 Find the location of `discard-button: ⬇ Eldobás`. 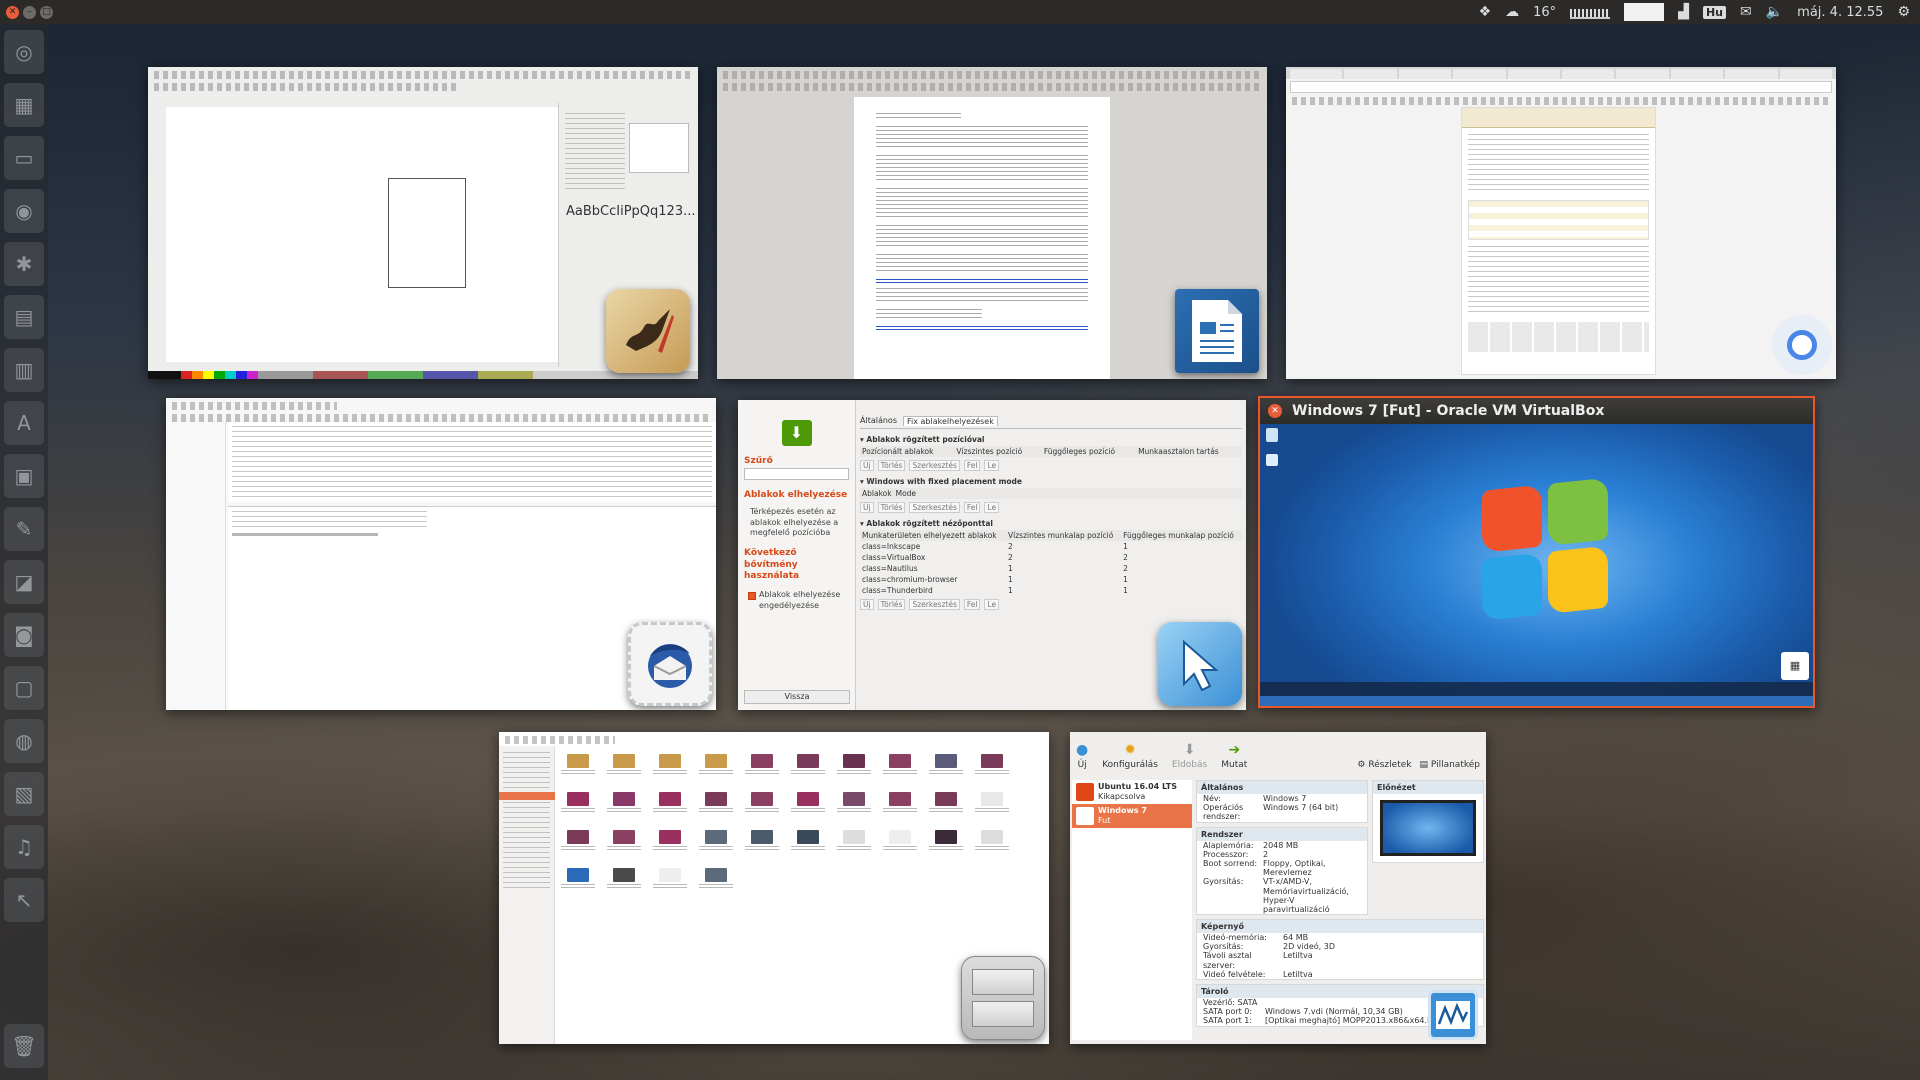

discard-button: ⬇ Eldobás is located at coordinates (1189, 756).